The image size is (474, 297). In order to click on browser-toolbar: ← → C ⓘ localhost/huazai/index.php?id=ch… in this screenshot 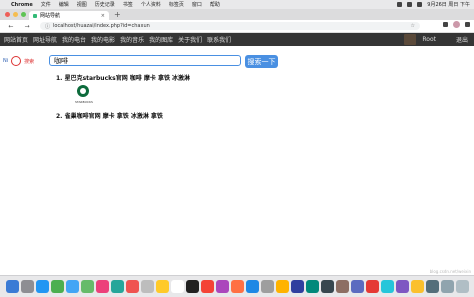, I will do `click(237, 26)`.